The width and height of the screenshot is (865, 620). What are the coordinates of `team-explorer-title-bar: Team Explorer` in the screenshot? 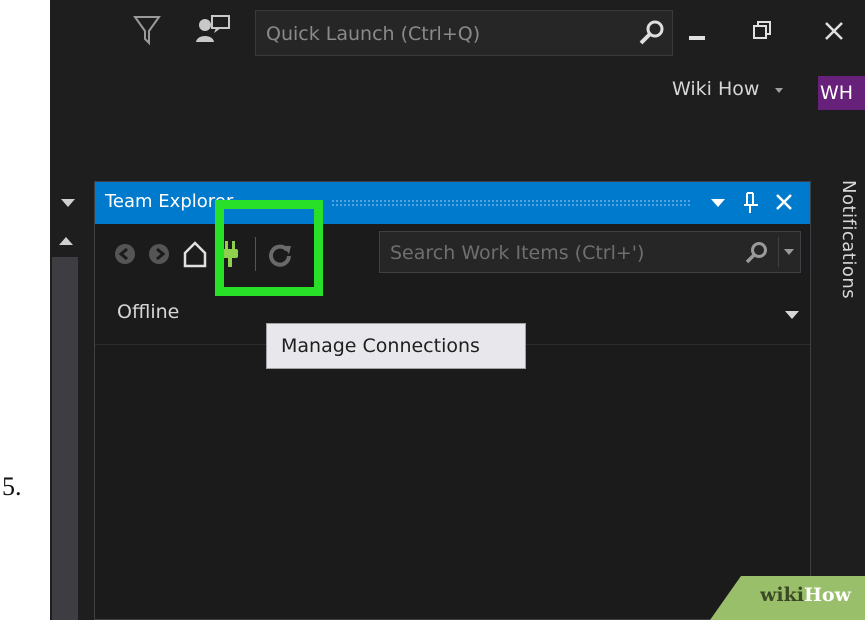 It's located at (452, 203).